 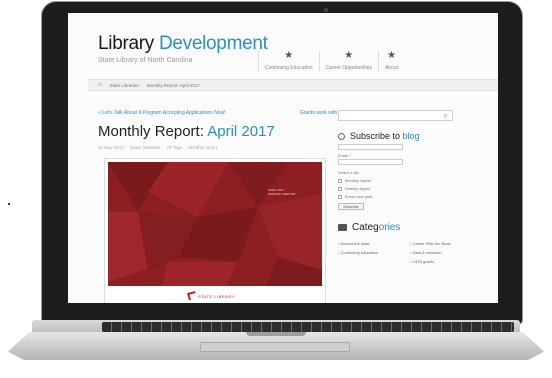 I want to click on cover-logo-text: STATE LIBRARY, so click(x=216, y=296).